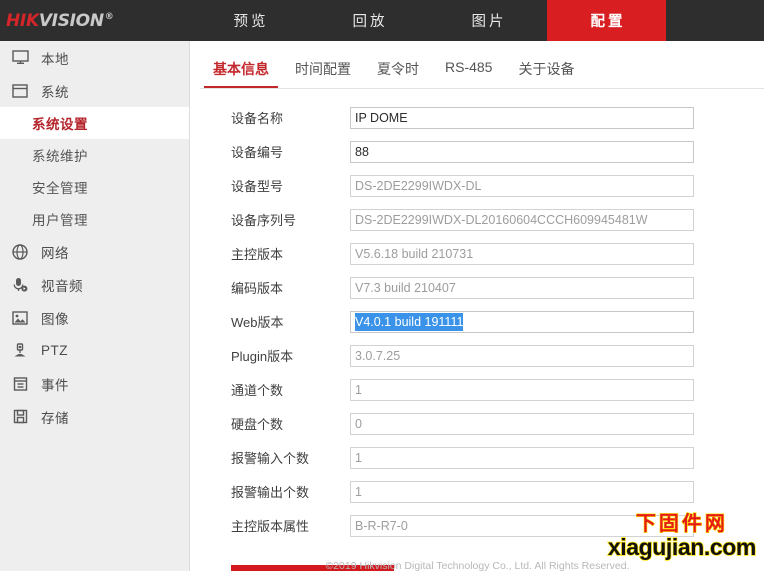 The width and height of the screenshot is (764, 571). What do you see at coordinates (522, 389) in the screenshot?
I see `input-channel-count` at bounding box center [522, 389].